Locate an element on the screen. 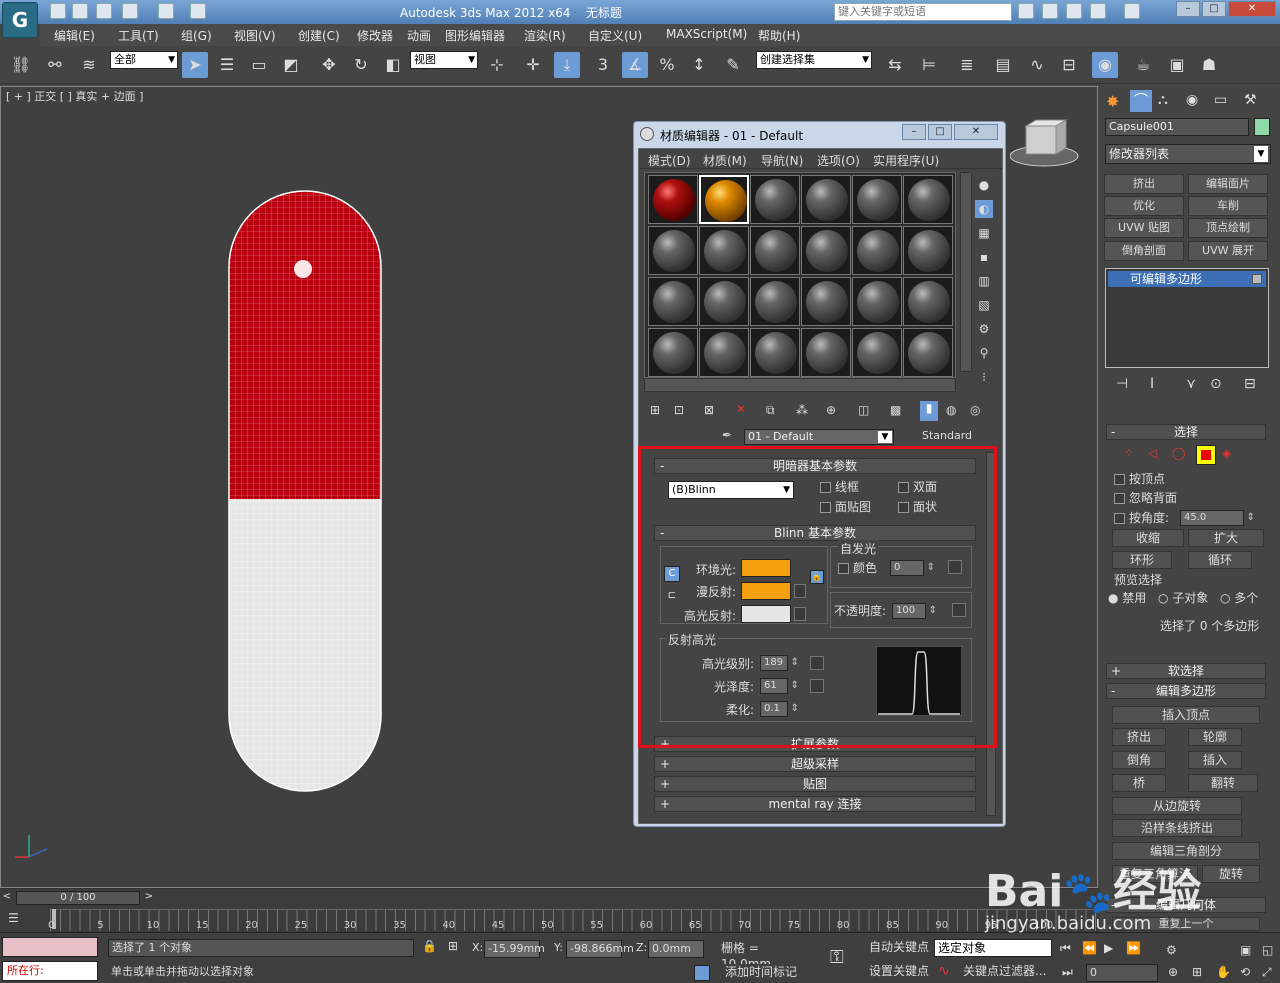 The image size is (1280, 983). modify-tab-icon: ⌒ is located at coordinates (1141, 101).